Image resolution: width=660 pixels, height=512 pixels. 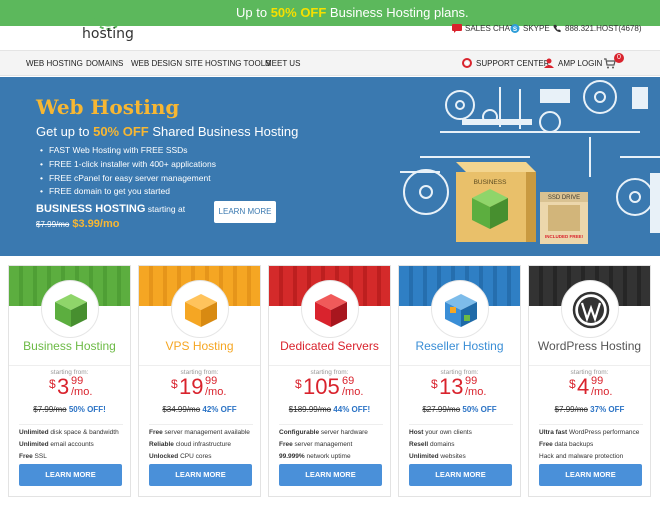 I want to click on phone-link: 888.321.HOST(4678), so click(x=597, y=28).